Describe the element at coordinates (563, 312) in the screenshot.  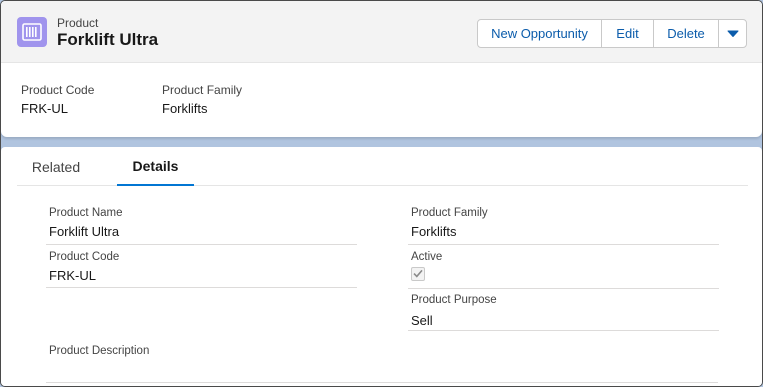
I see `field-product-purpose: Product Purpose Sell` at that location.